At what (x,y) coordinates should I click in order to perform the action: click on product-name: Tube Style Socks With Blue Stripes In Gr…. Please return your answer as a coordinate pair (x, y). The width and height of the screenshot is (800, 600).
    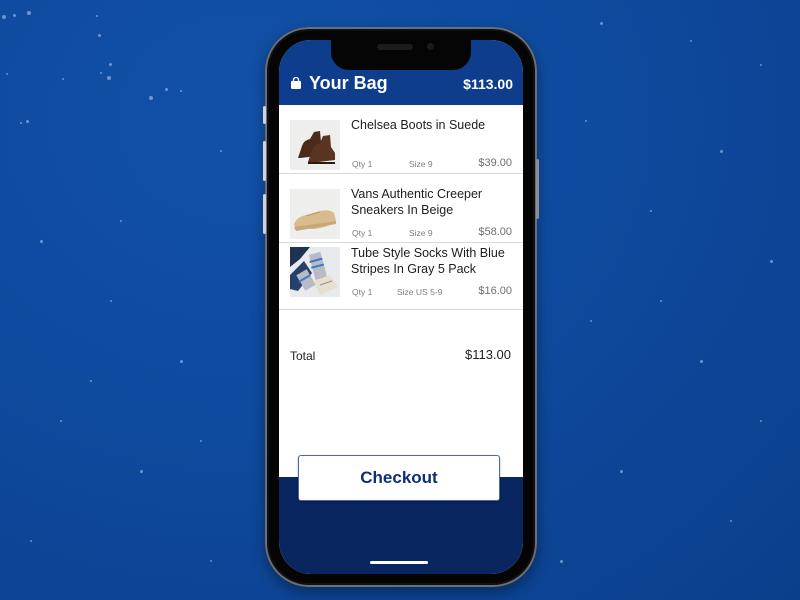
    Looking at the image, I should click on (433, 261).